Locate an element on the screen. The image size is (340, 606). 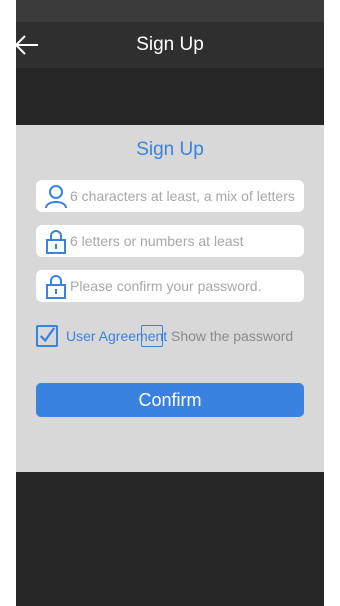
user-agreement-checkbox is located at coordinates (47, 336).